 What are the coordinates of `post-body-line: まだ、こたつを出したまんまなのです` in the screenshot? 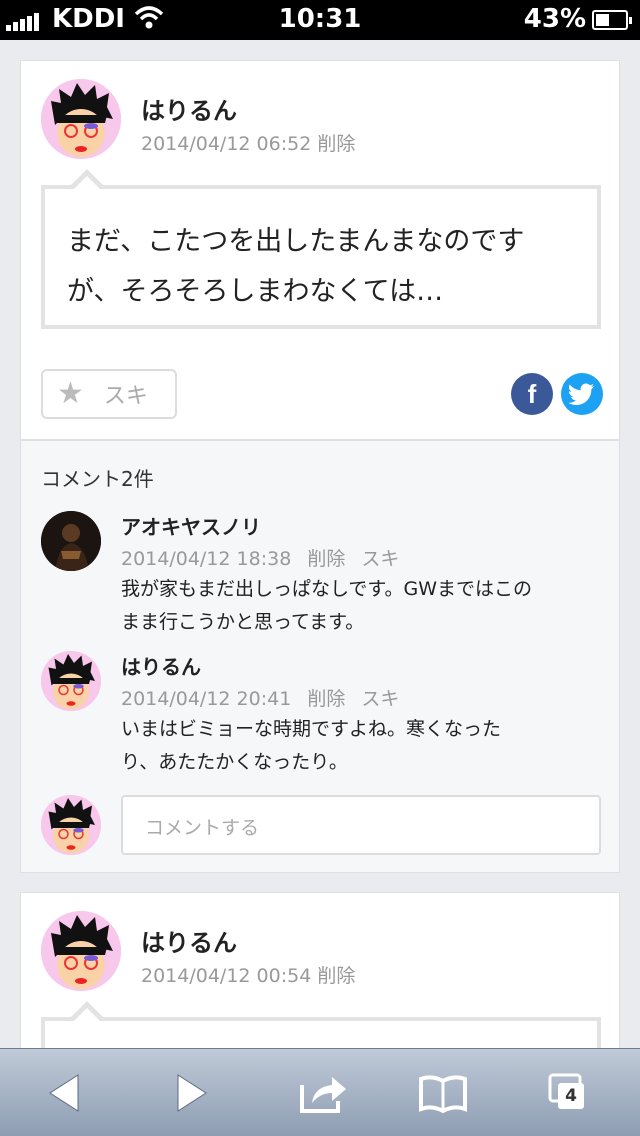 It's located at (296, 241).